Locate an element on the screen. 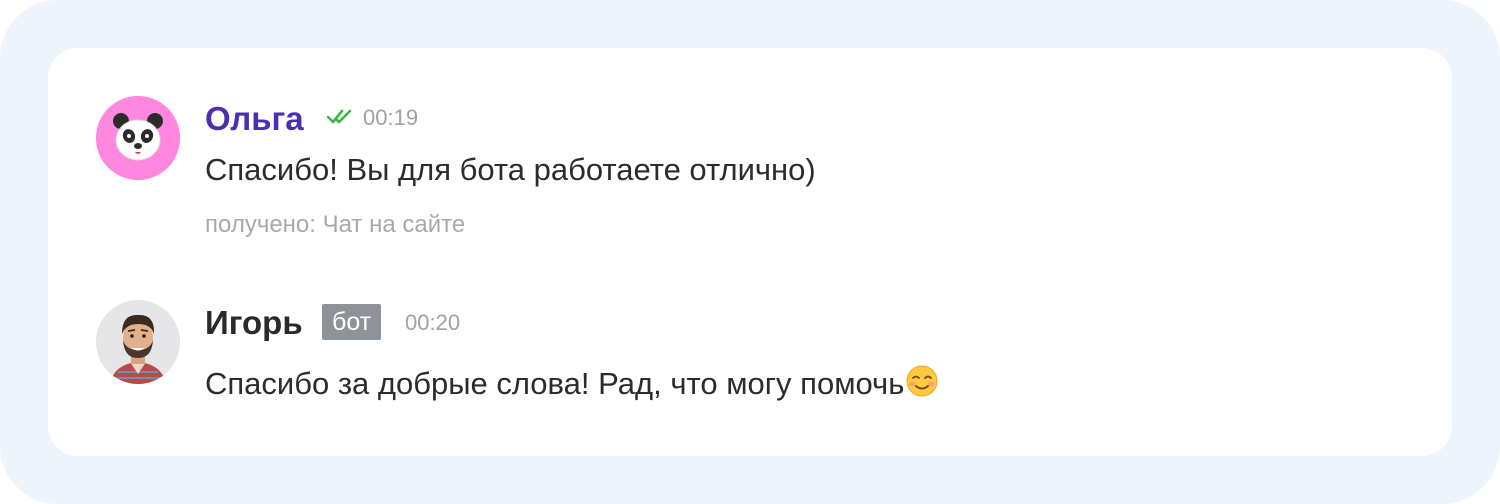  double-check-icon is located at coordinates (339, 116).